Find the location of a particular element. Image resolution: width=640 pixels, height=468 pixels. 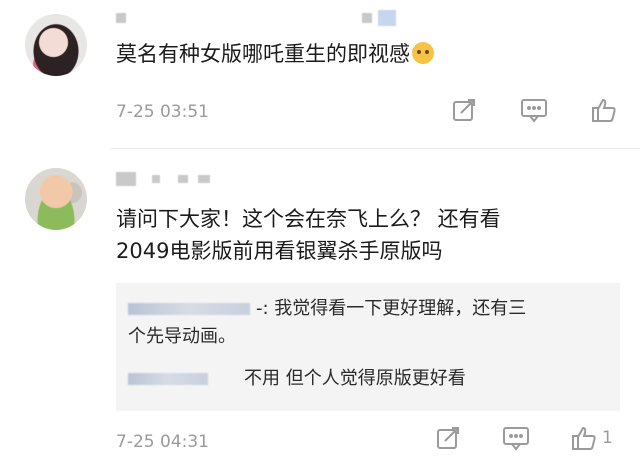

reply-item: 不用 但个人觉得原版更好看 is located at coordinates (297, 379).